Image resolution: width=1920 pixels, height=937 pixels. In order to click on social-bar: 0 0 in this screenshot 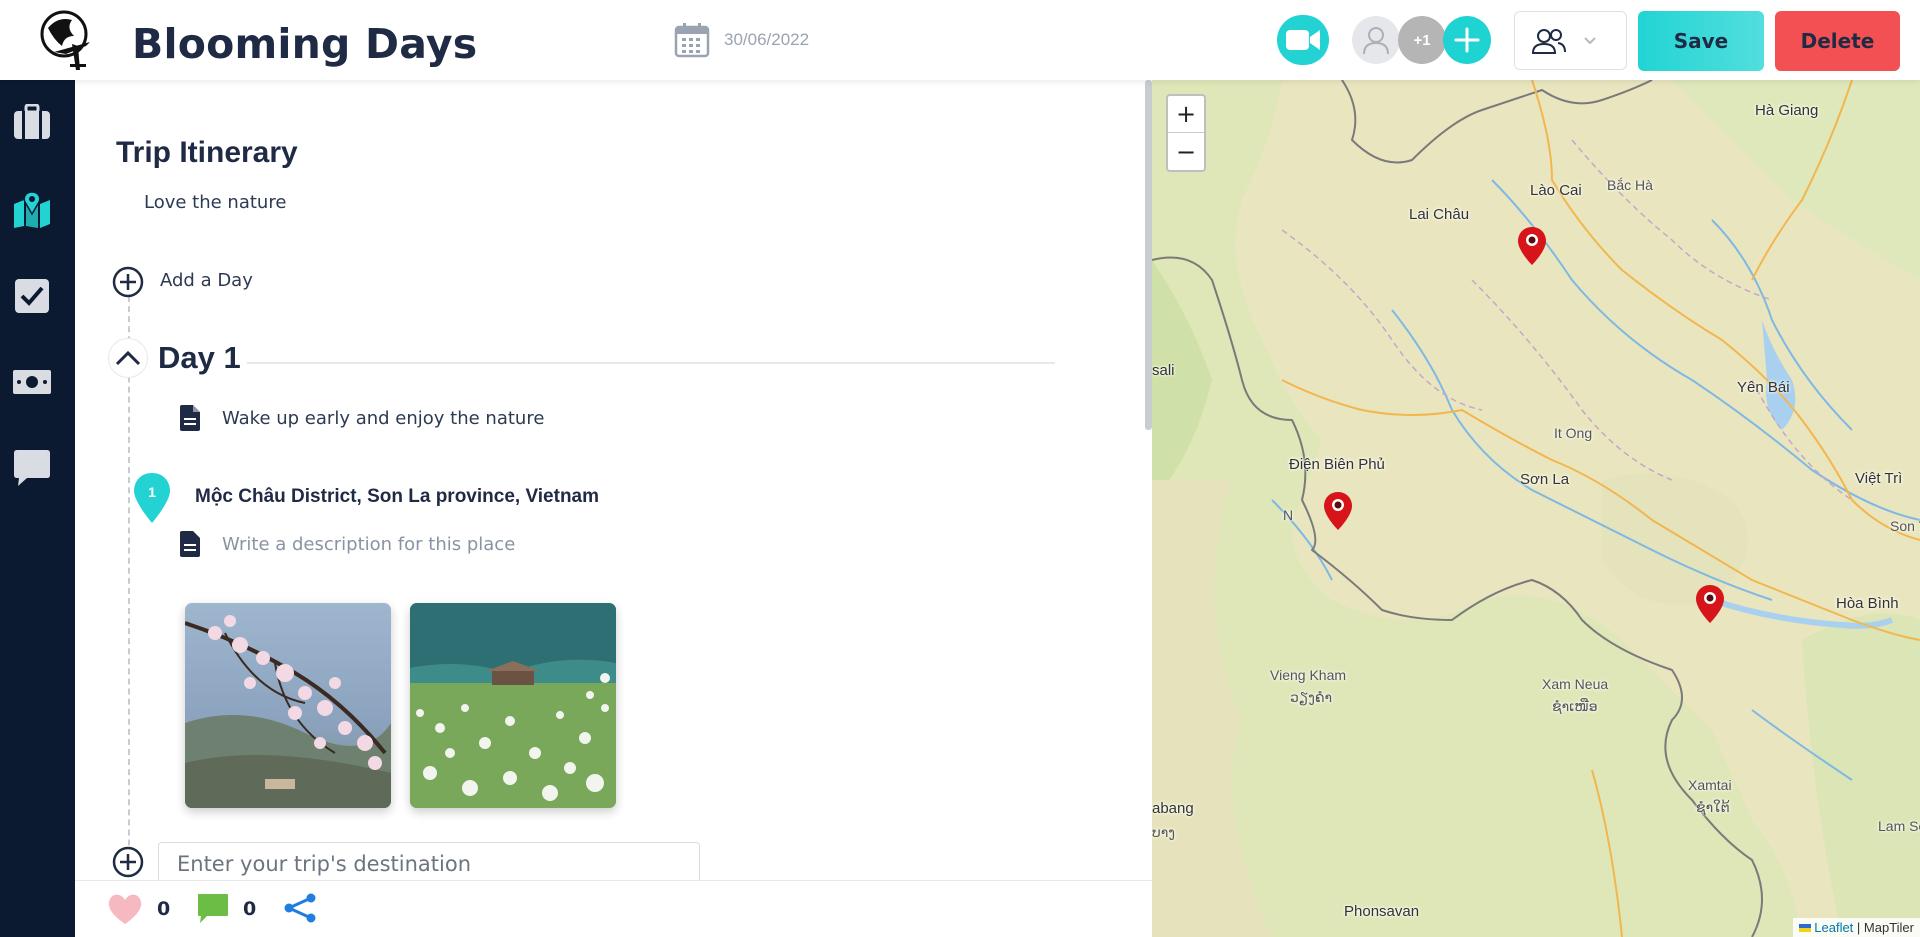, I will do `click(613, 908)`.